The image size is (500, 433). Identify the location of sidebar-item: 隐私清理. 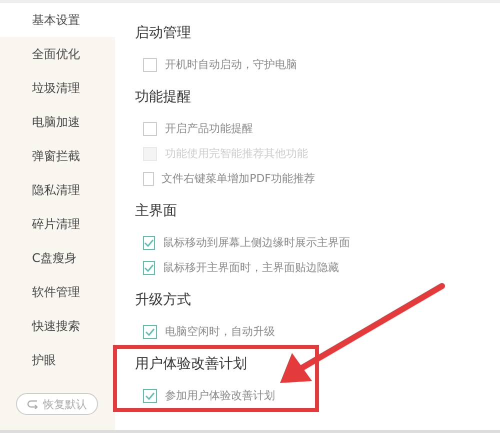
(57, 190).